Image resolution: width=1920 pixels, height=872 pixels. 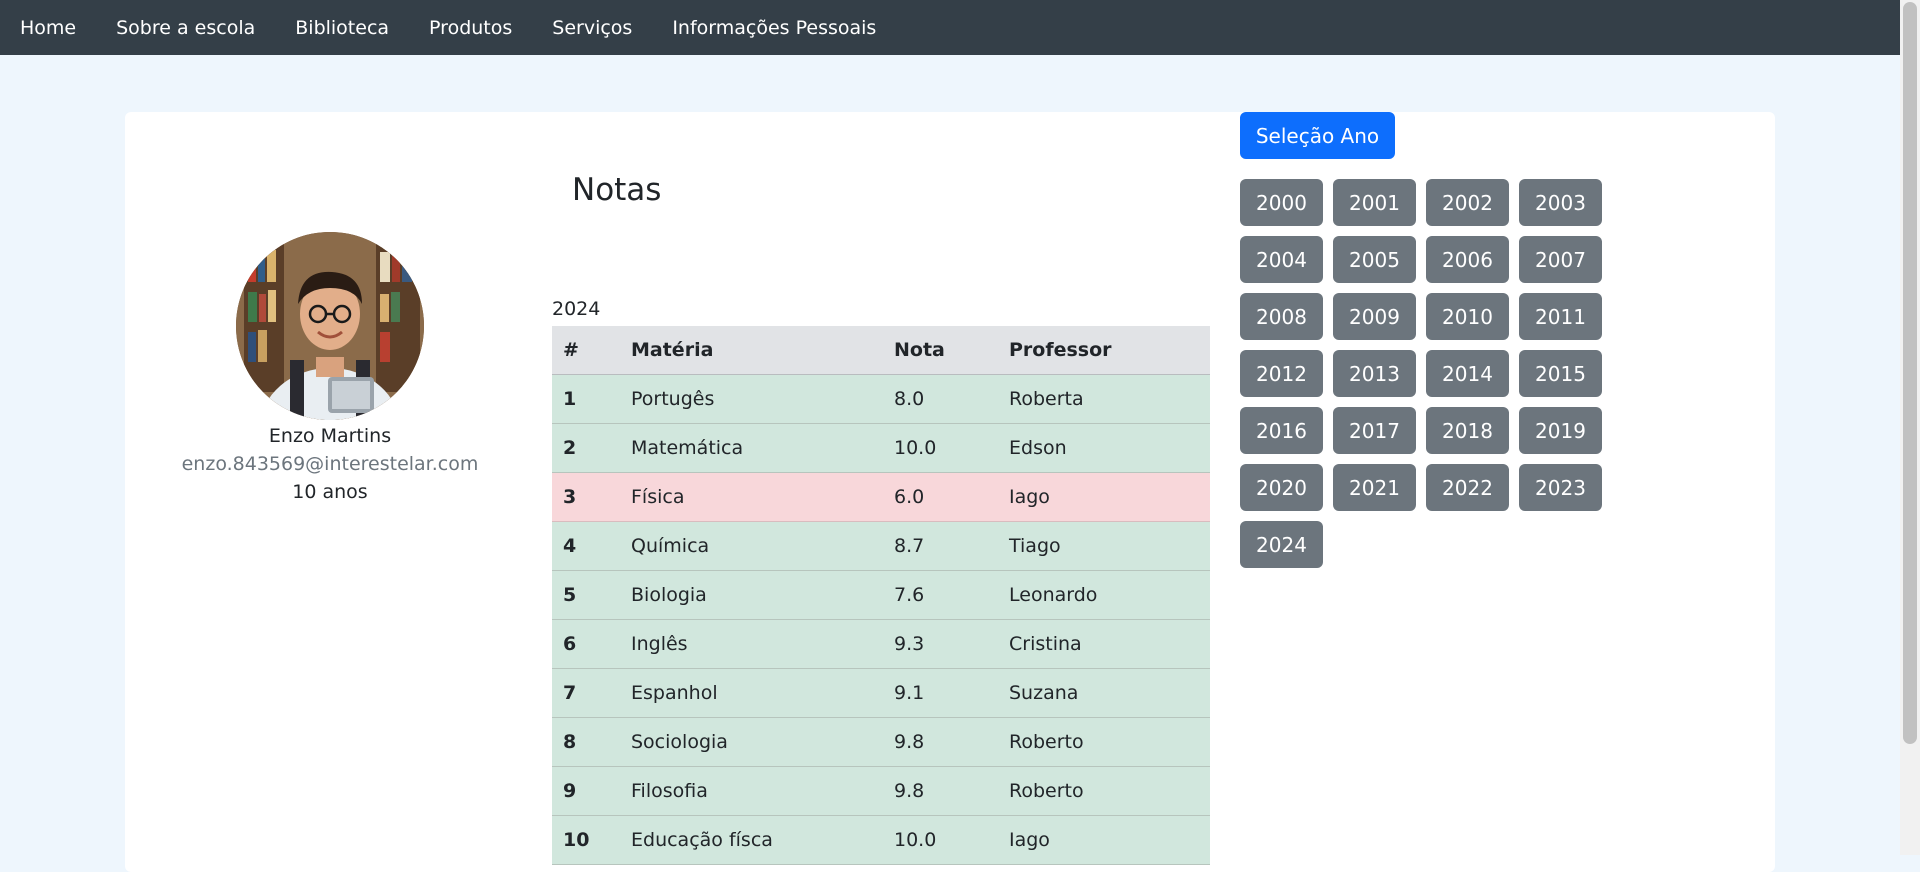 I want to click on row-subject: Matemática, so click(x=751, y=448).